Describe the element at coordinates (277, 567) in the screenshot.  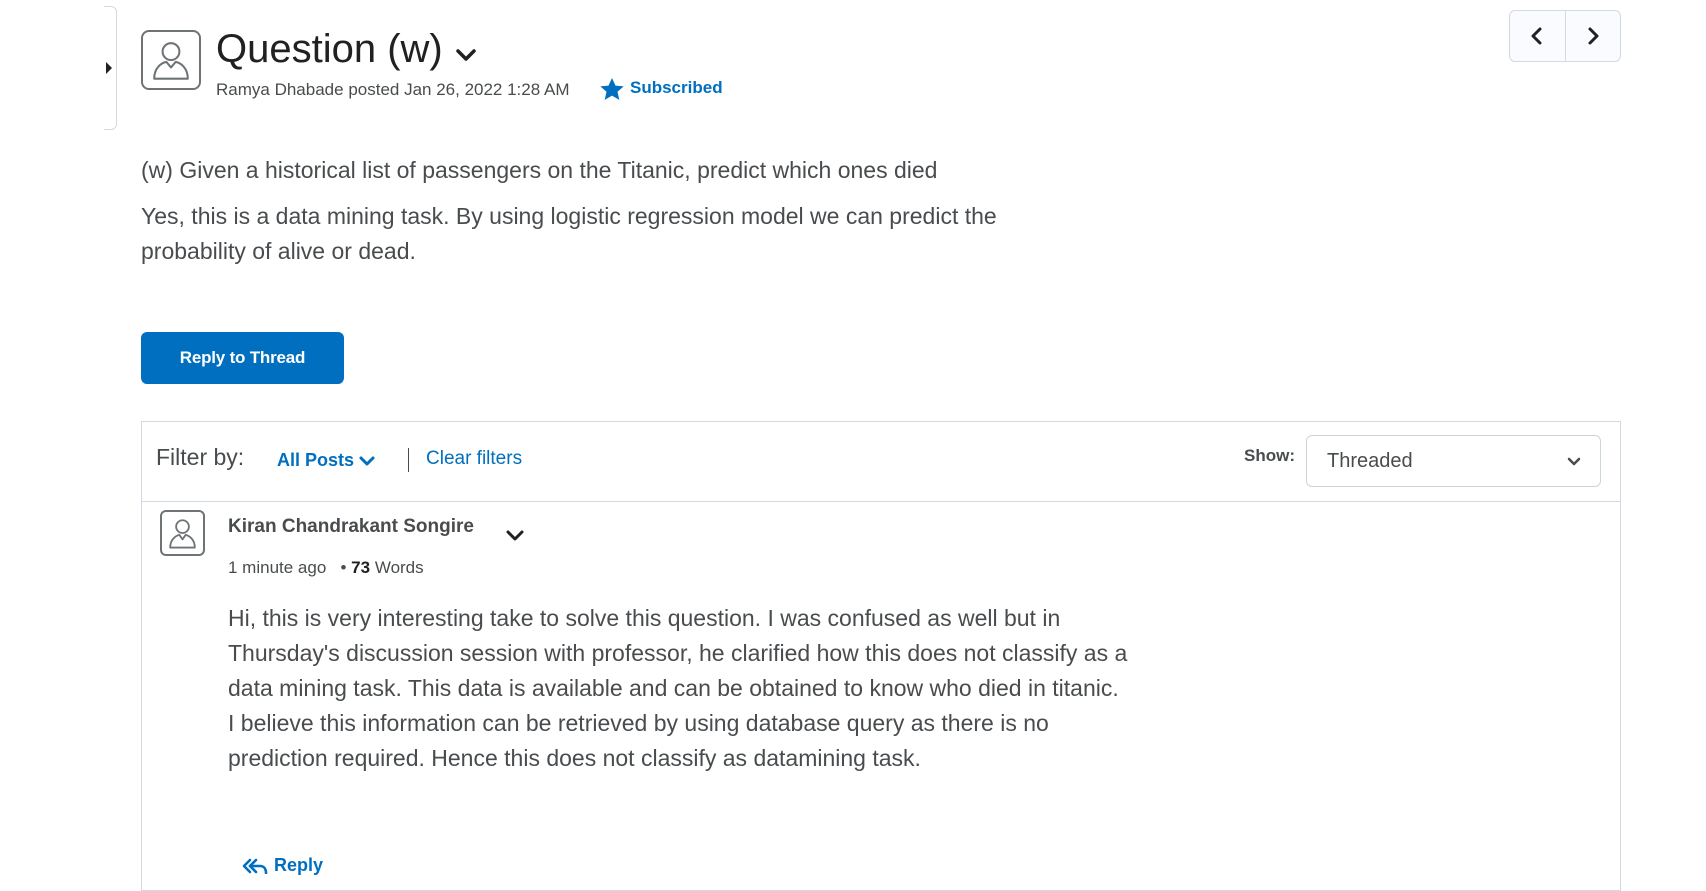
I see `reply-time: 1 minute ago` at that location.